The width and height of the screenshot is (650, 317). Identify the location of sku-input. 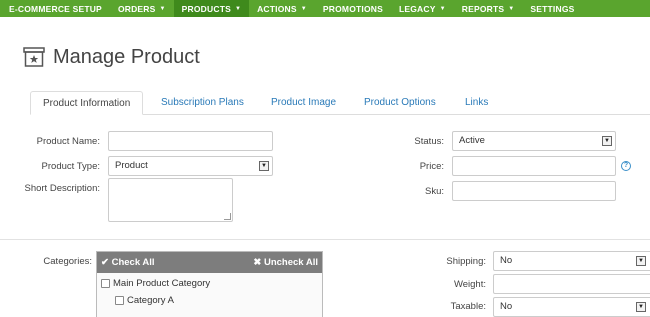
(534, 191).